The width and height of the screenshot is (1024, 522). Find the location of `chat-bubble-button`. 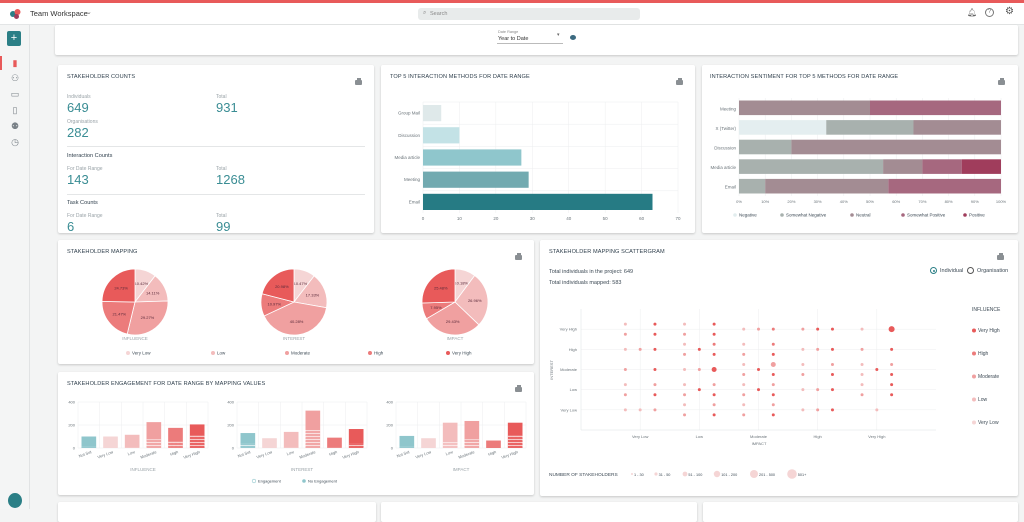

chat-bubble-button is located at coordinates (15, 500).